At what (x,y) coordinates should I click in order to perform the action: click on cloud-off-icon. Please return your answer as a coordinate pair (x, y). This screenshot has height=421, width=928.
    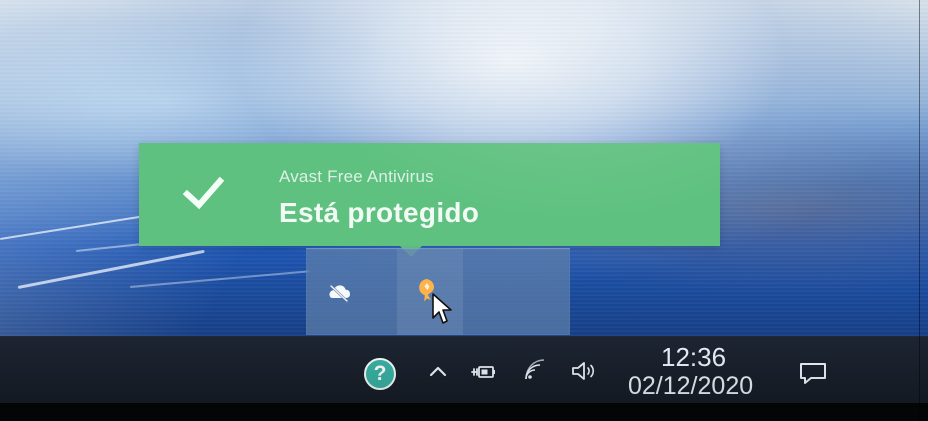
    Looking at the image, I should click on (339, 293).